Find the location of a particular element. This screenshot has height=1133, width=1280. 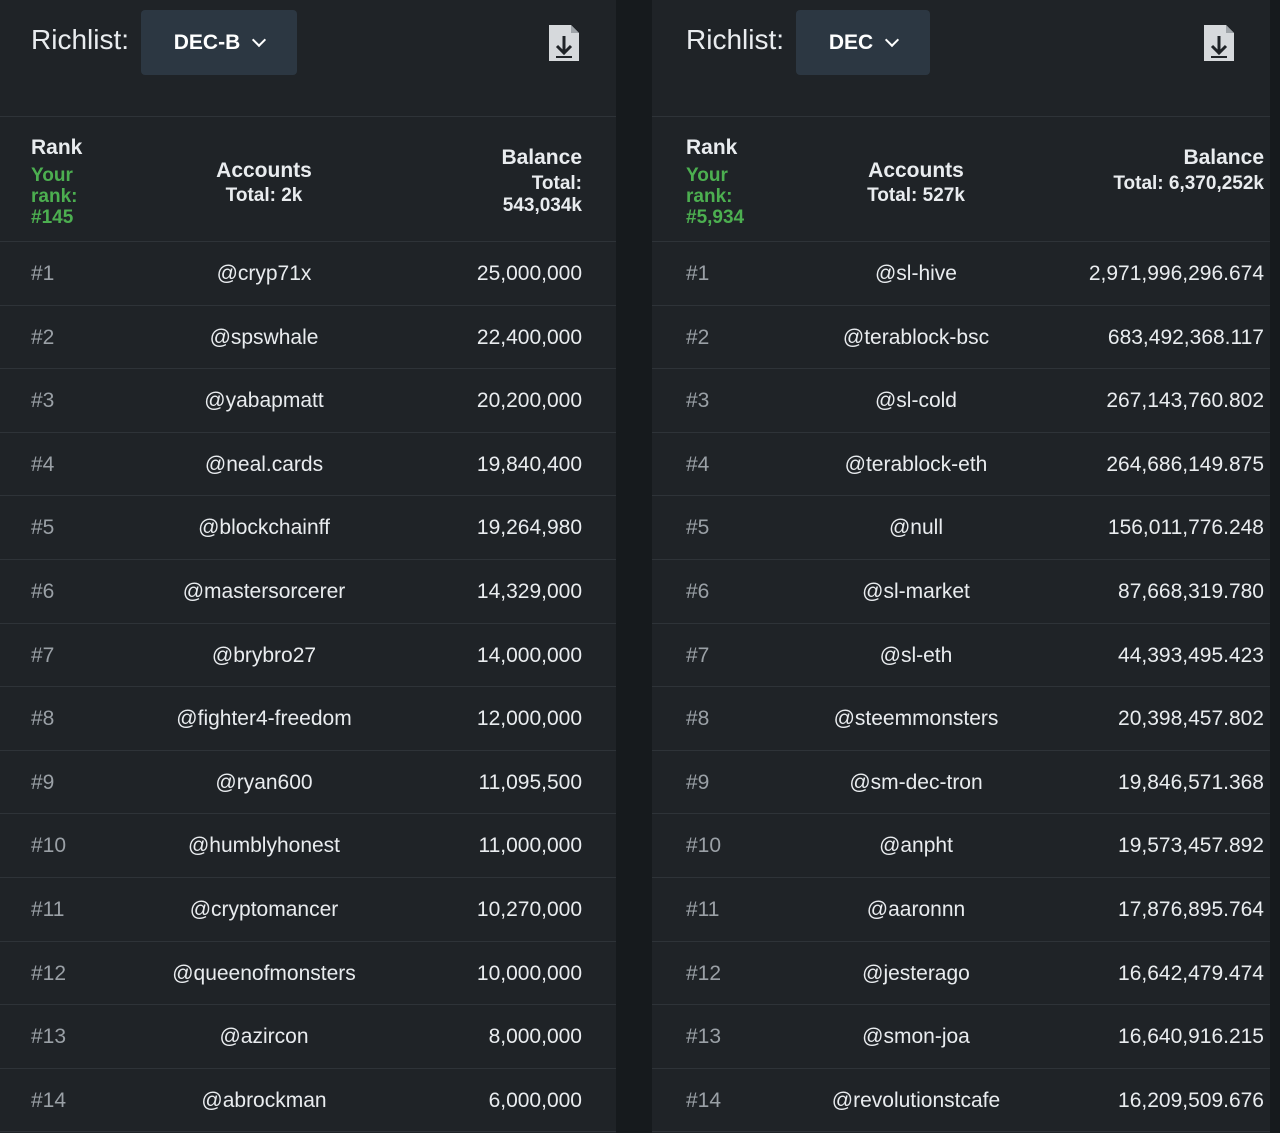

table-row: #4 @terablock-eth 264,686,149.875 is located at coordinates (961, 465).